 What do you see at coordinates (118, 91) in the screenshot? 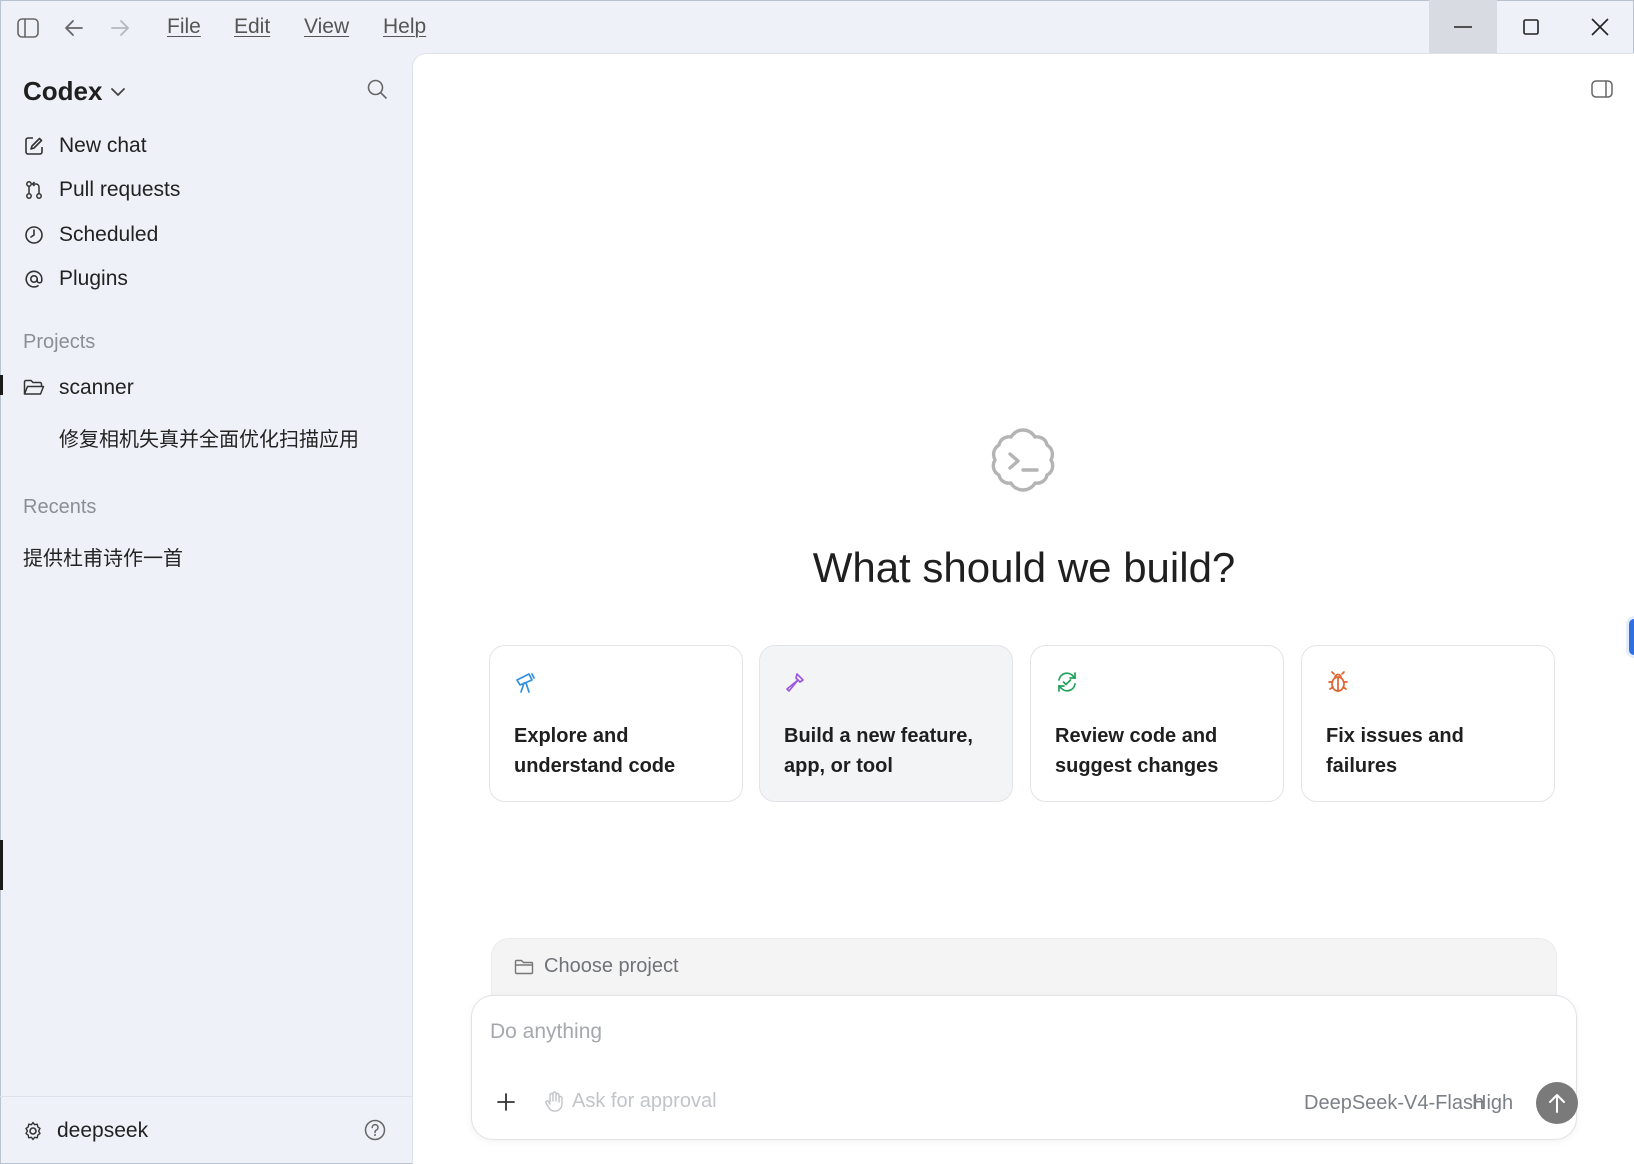
I see `chevron-down-icon` at bounding box center [118, 91].